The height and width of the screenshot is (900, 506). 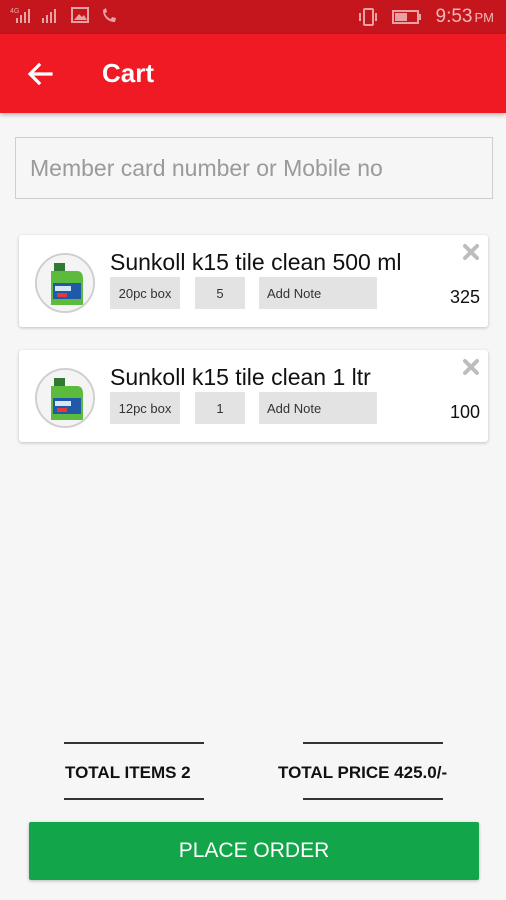 What do you see at coordinates (253, 17) in the screenshot?
I see `status-bar: 4G 9:53 PM` at bounding box center [253, 17].